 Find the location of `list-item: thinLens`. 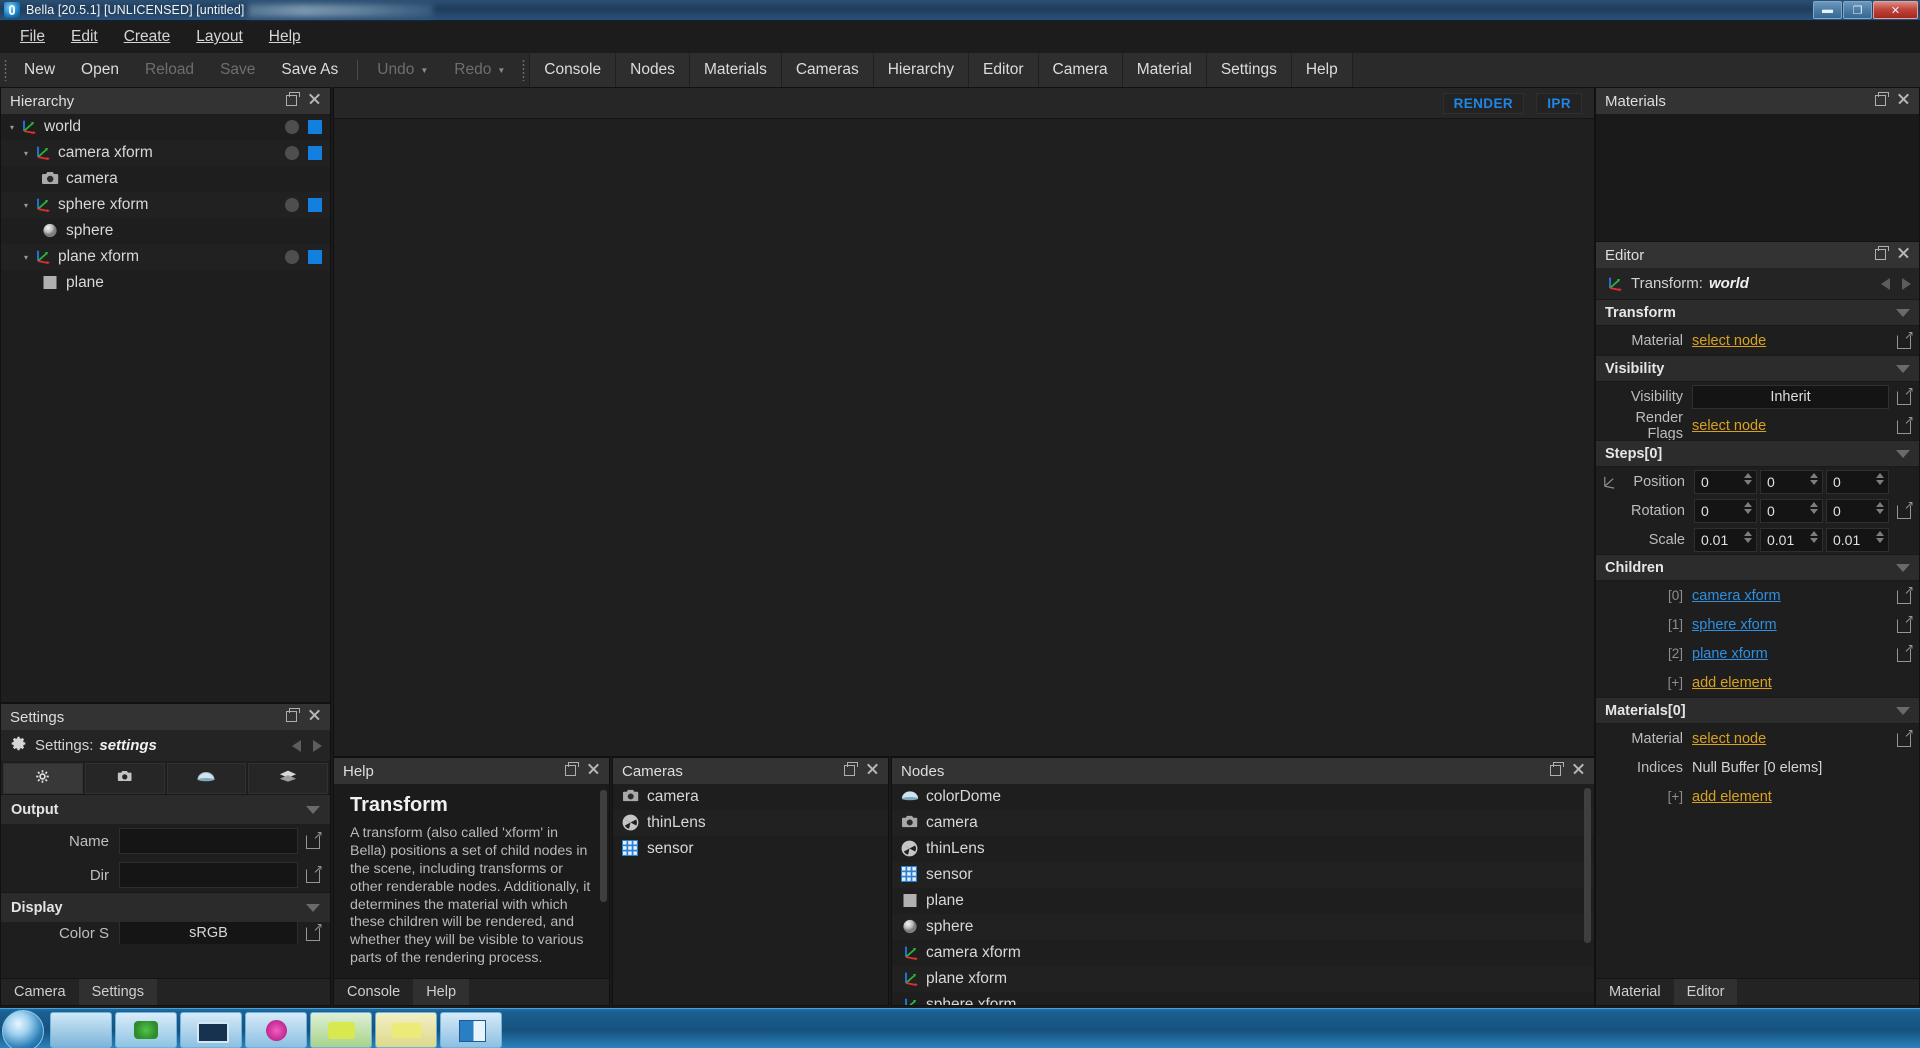

list-item: thinLens is located at coordinates (750, 823).